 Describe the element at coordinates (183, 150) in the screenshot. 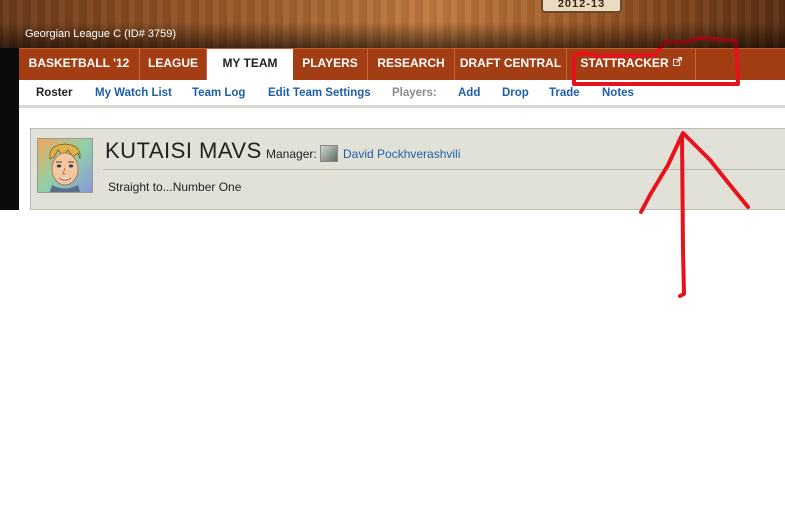

I see `team-name: KUTAISI MAVS` at that location.